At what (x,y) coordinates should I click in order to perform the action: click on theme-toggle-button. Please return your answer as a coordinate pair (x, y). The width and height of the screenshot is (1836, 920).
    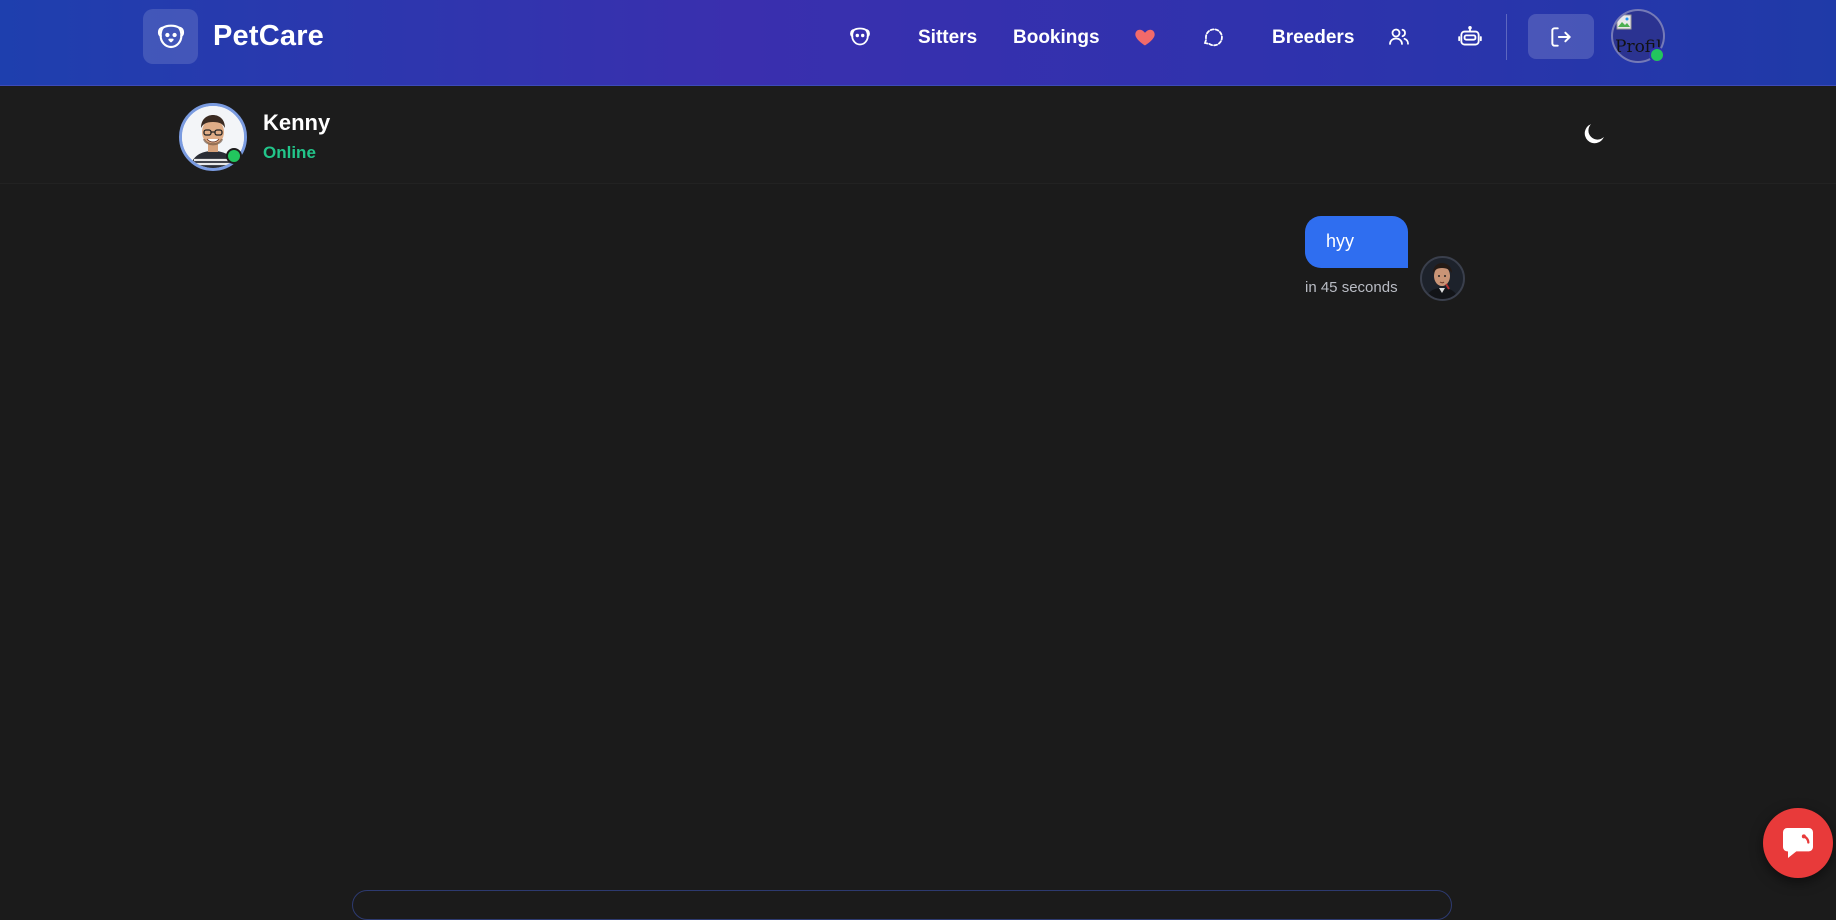
    Looking at the image, I should click on (1594, 134).